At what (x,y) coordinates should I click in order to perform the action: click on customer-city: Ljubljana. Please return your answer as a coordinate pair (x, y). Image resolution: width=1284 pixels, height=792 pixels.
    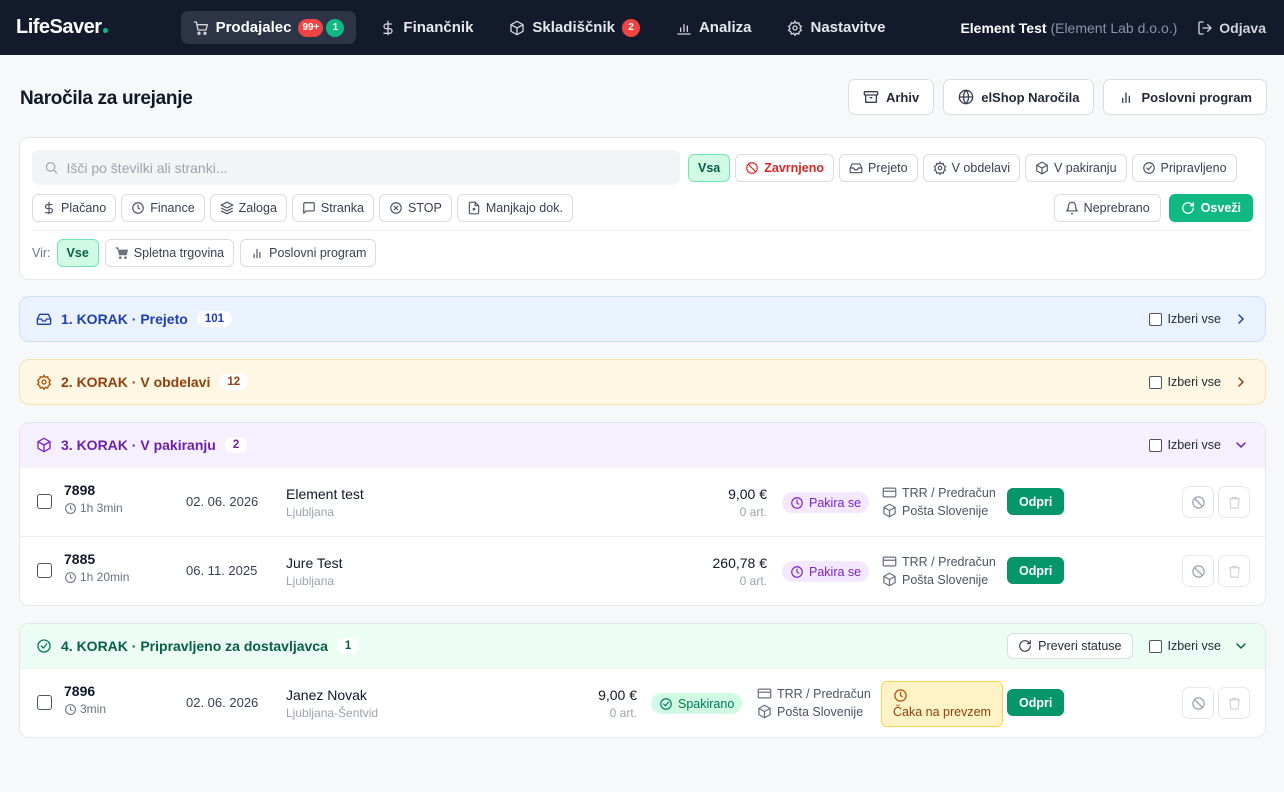
    Looking at the image, I should click on (310, 512).